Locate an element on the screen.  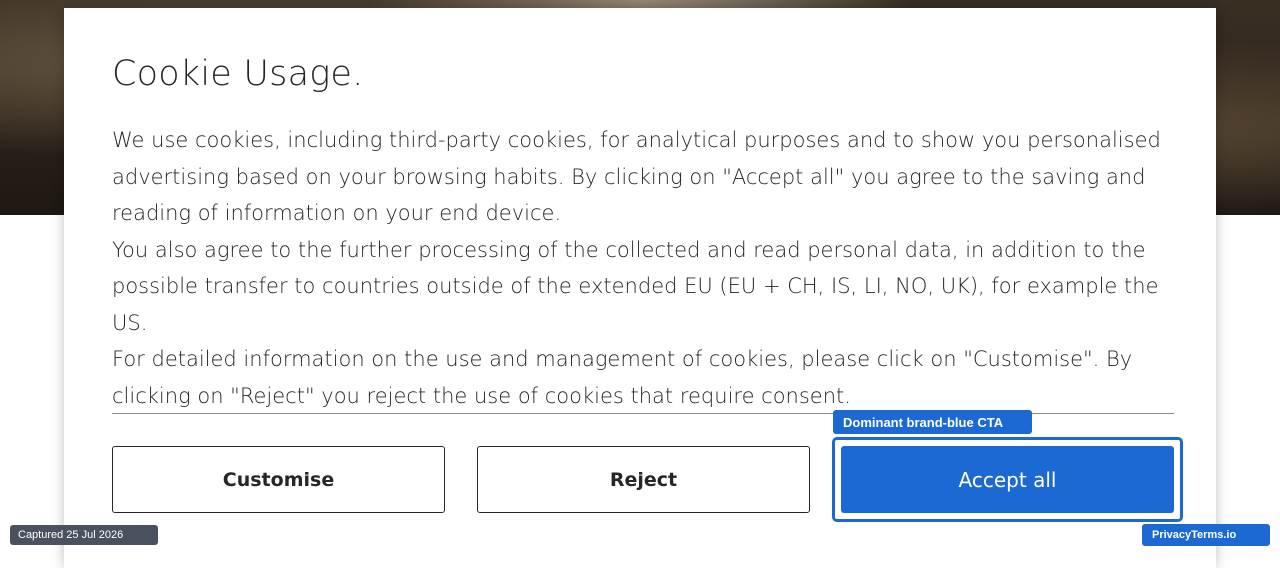
reject-button-label: Reject is located at coordinates (643, 479).